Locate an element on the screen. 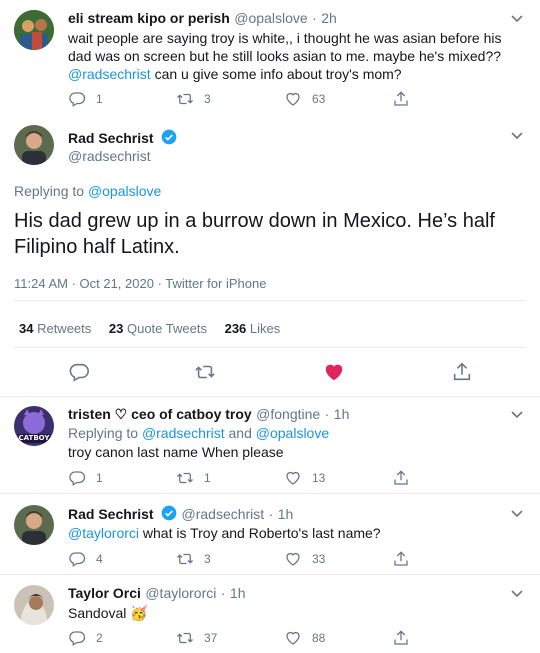 This screenshot has width=540, height=653. reply-button: 4 is located at coordinates (122, 559).